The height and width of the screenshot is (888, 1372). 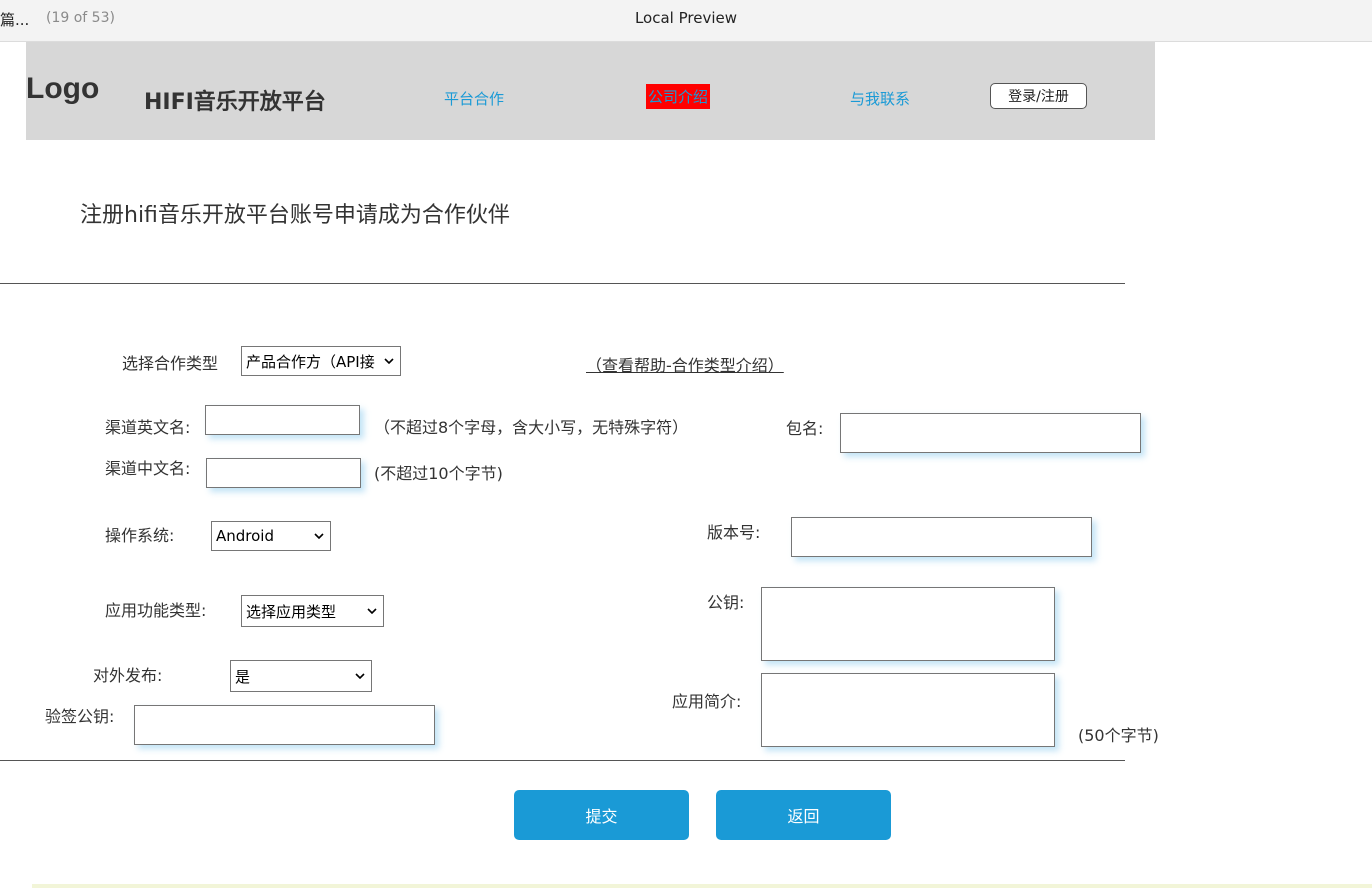 I want to click on coop-type-select: 产品合作方（API接, so click(x=321, y=361).